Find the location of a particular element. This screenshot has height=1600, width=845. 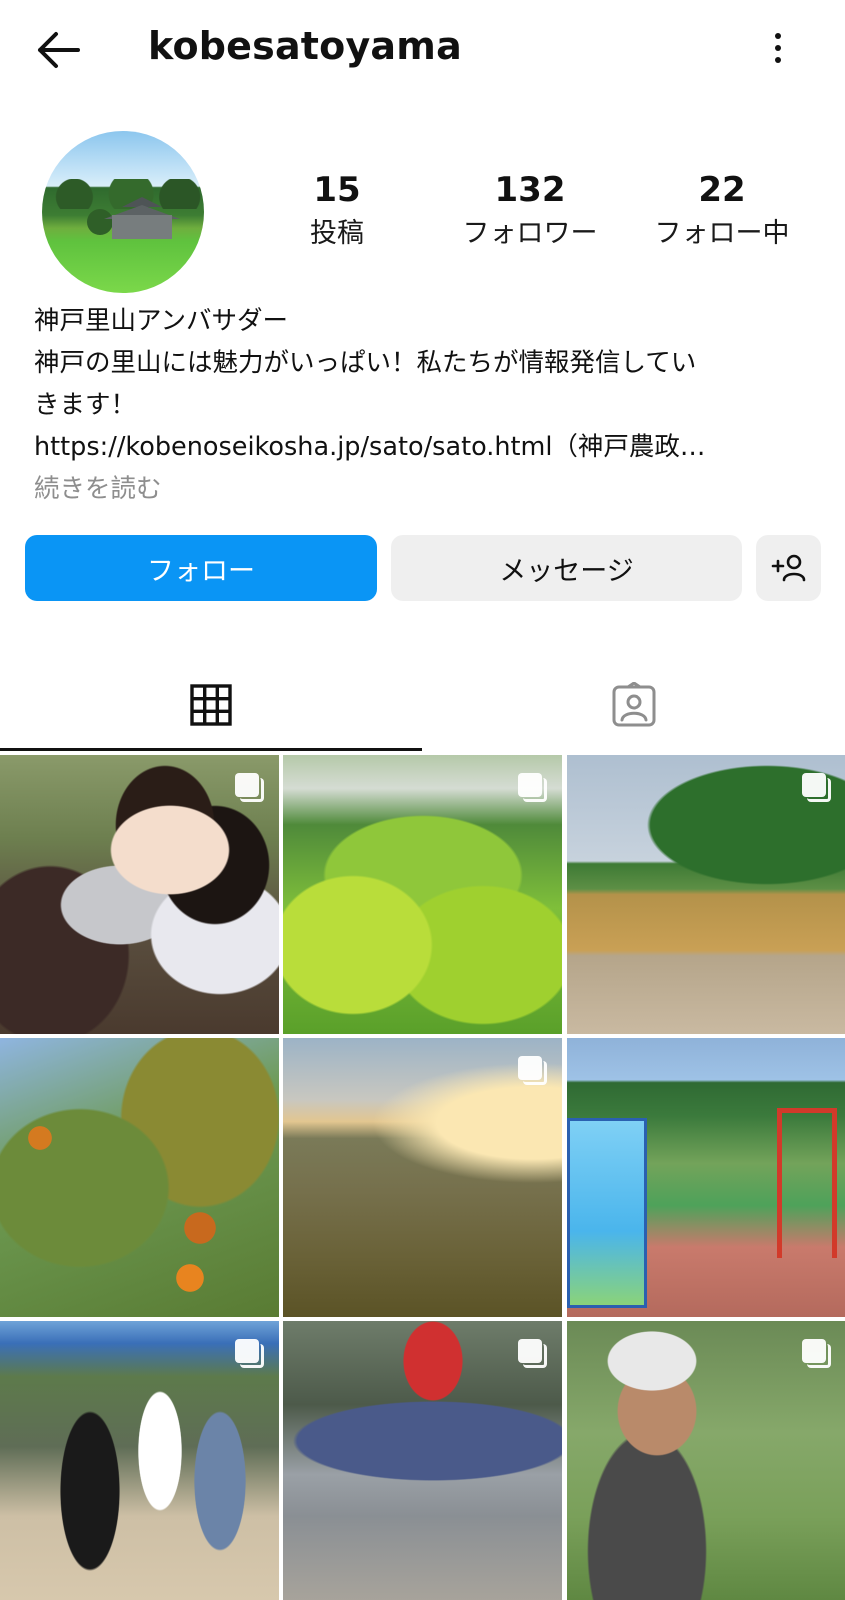

content-tabs is located at coordinates (422, 705).